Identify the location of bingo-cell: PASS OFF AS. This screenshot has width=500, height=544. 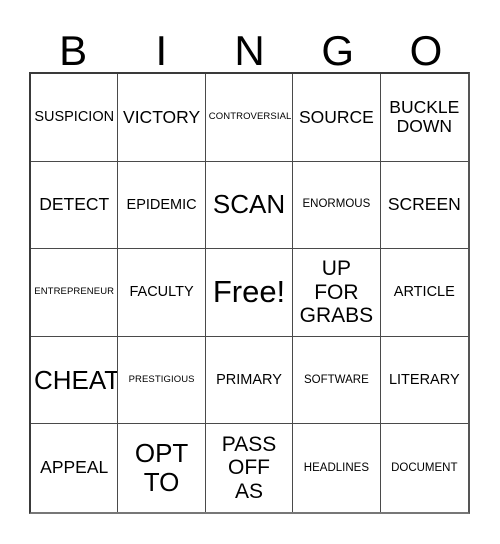
(249, 468).